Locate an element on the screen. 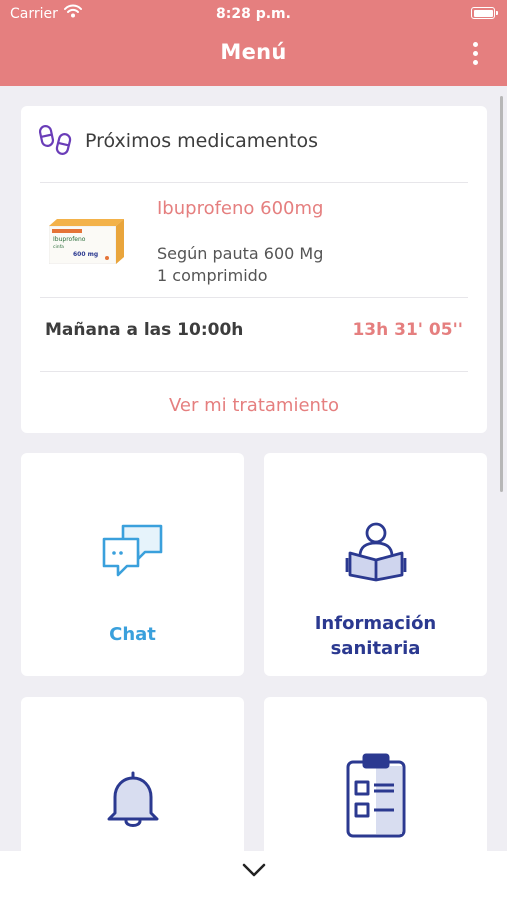 The width and height of the screenshot is (507, 900). status-bar: Carrier 8:28 p.m. is located at coordinates (253, 14).